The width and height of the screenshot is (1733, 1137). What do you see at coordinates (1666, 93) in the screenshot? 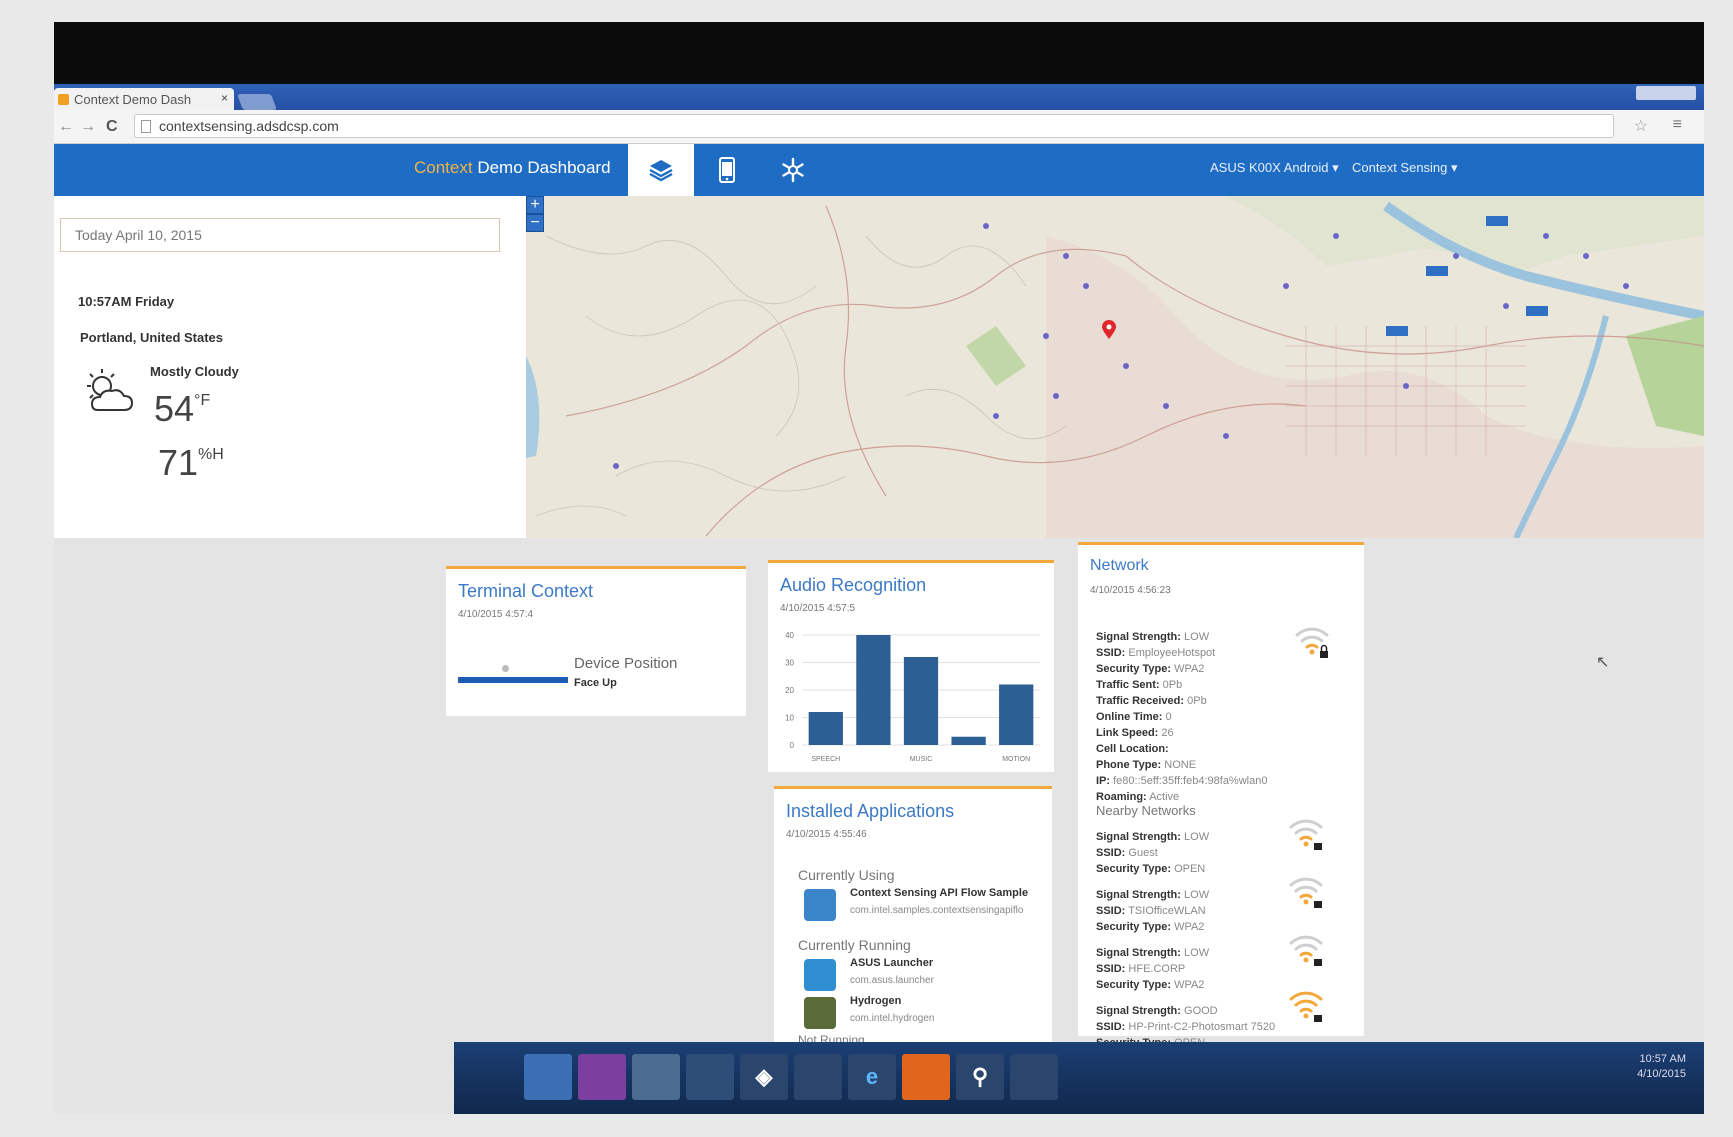
I see `window-controls` at bounding box center [1666, 93].